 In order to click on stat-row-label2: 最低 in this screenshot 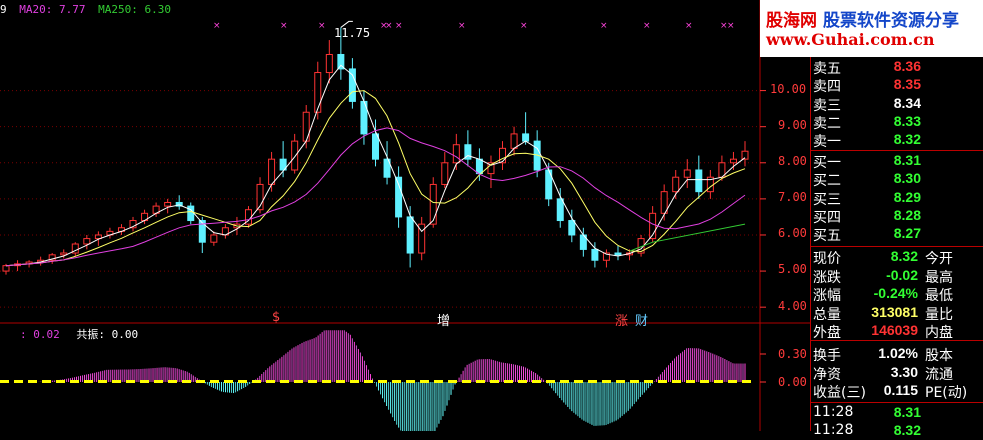, I will do `click(939, 296)`.